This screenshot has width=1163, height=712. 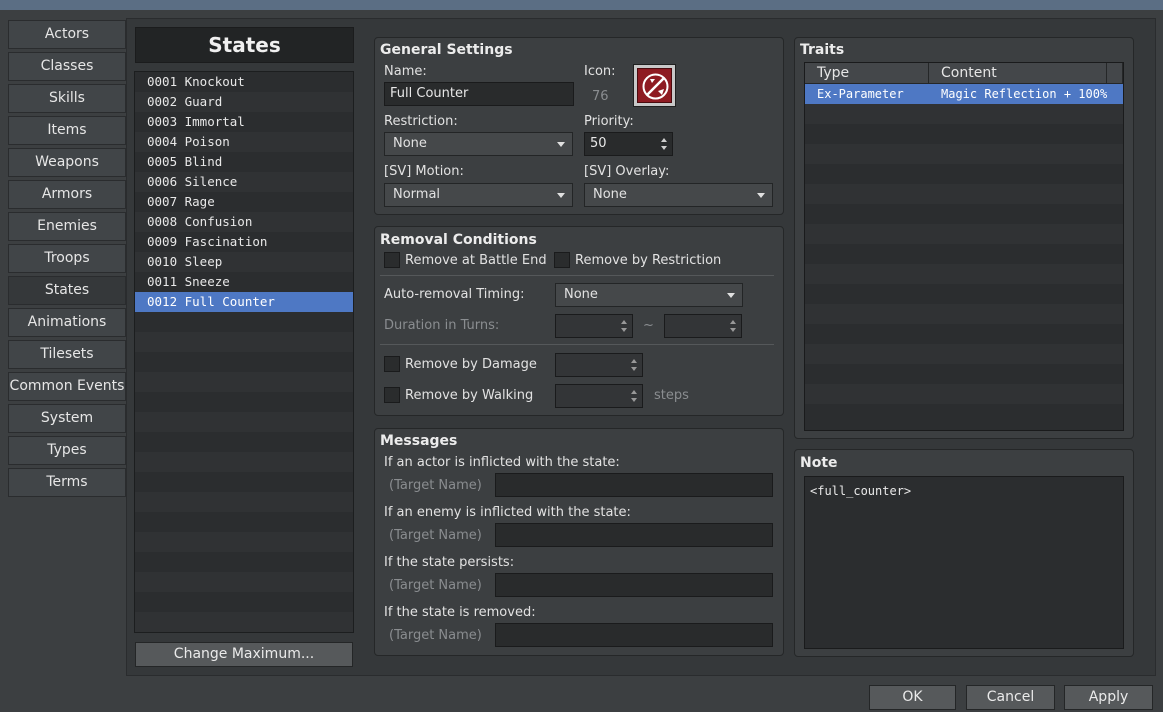 What do you see at coordinates (67, 418) in the screenshot?
I see `tab-system: System` at bounding box center [67, 418].